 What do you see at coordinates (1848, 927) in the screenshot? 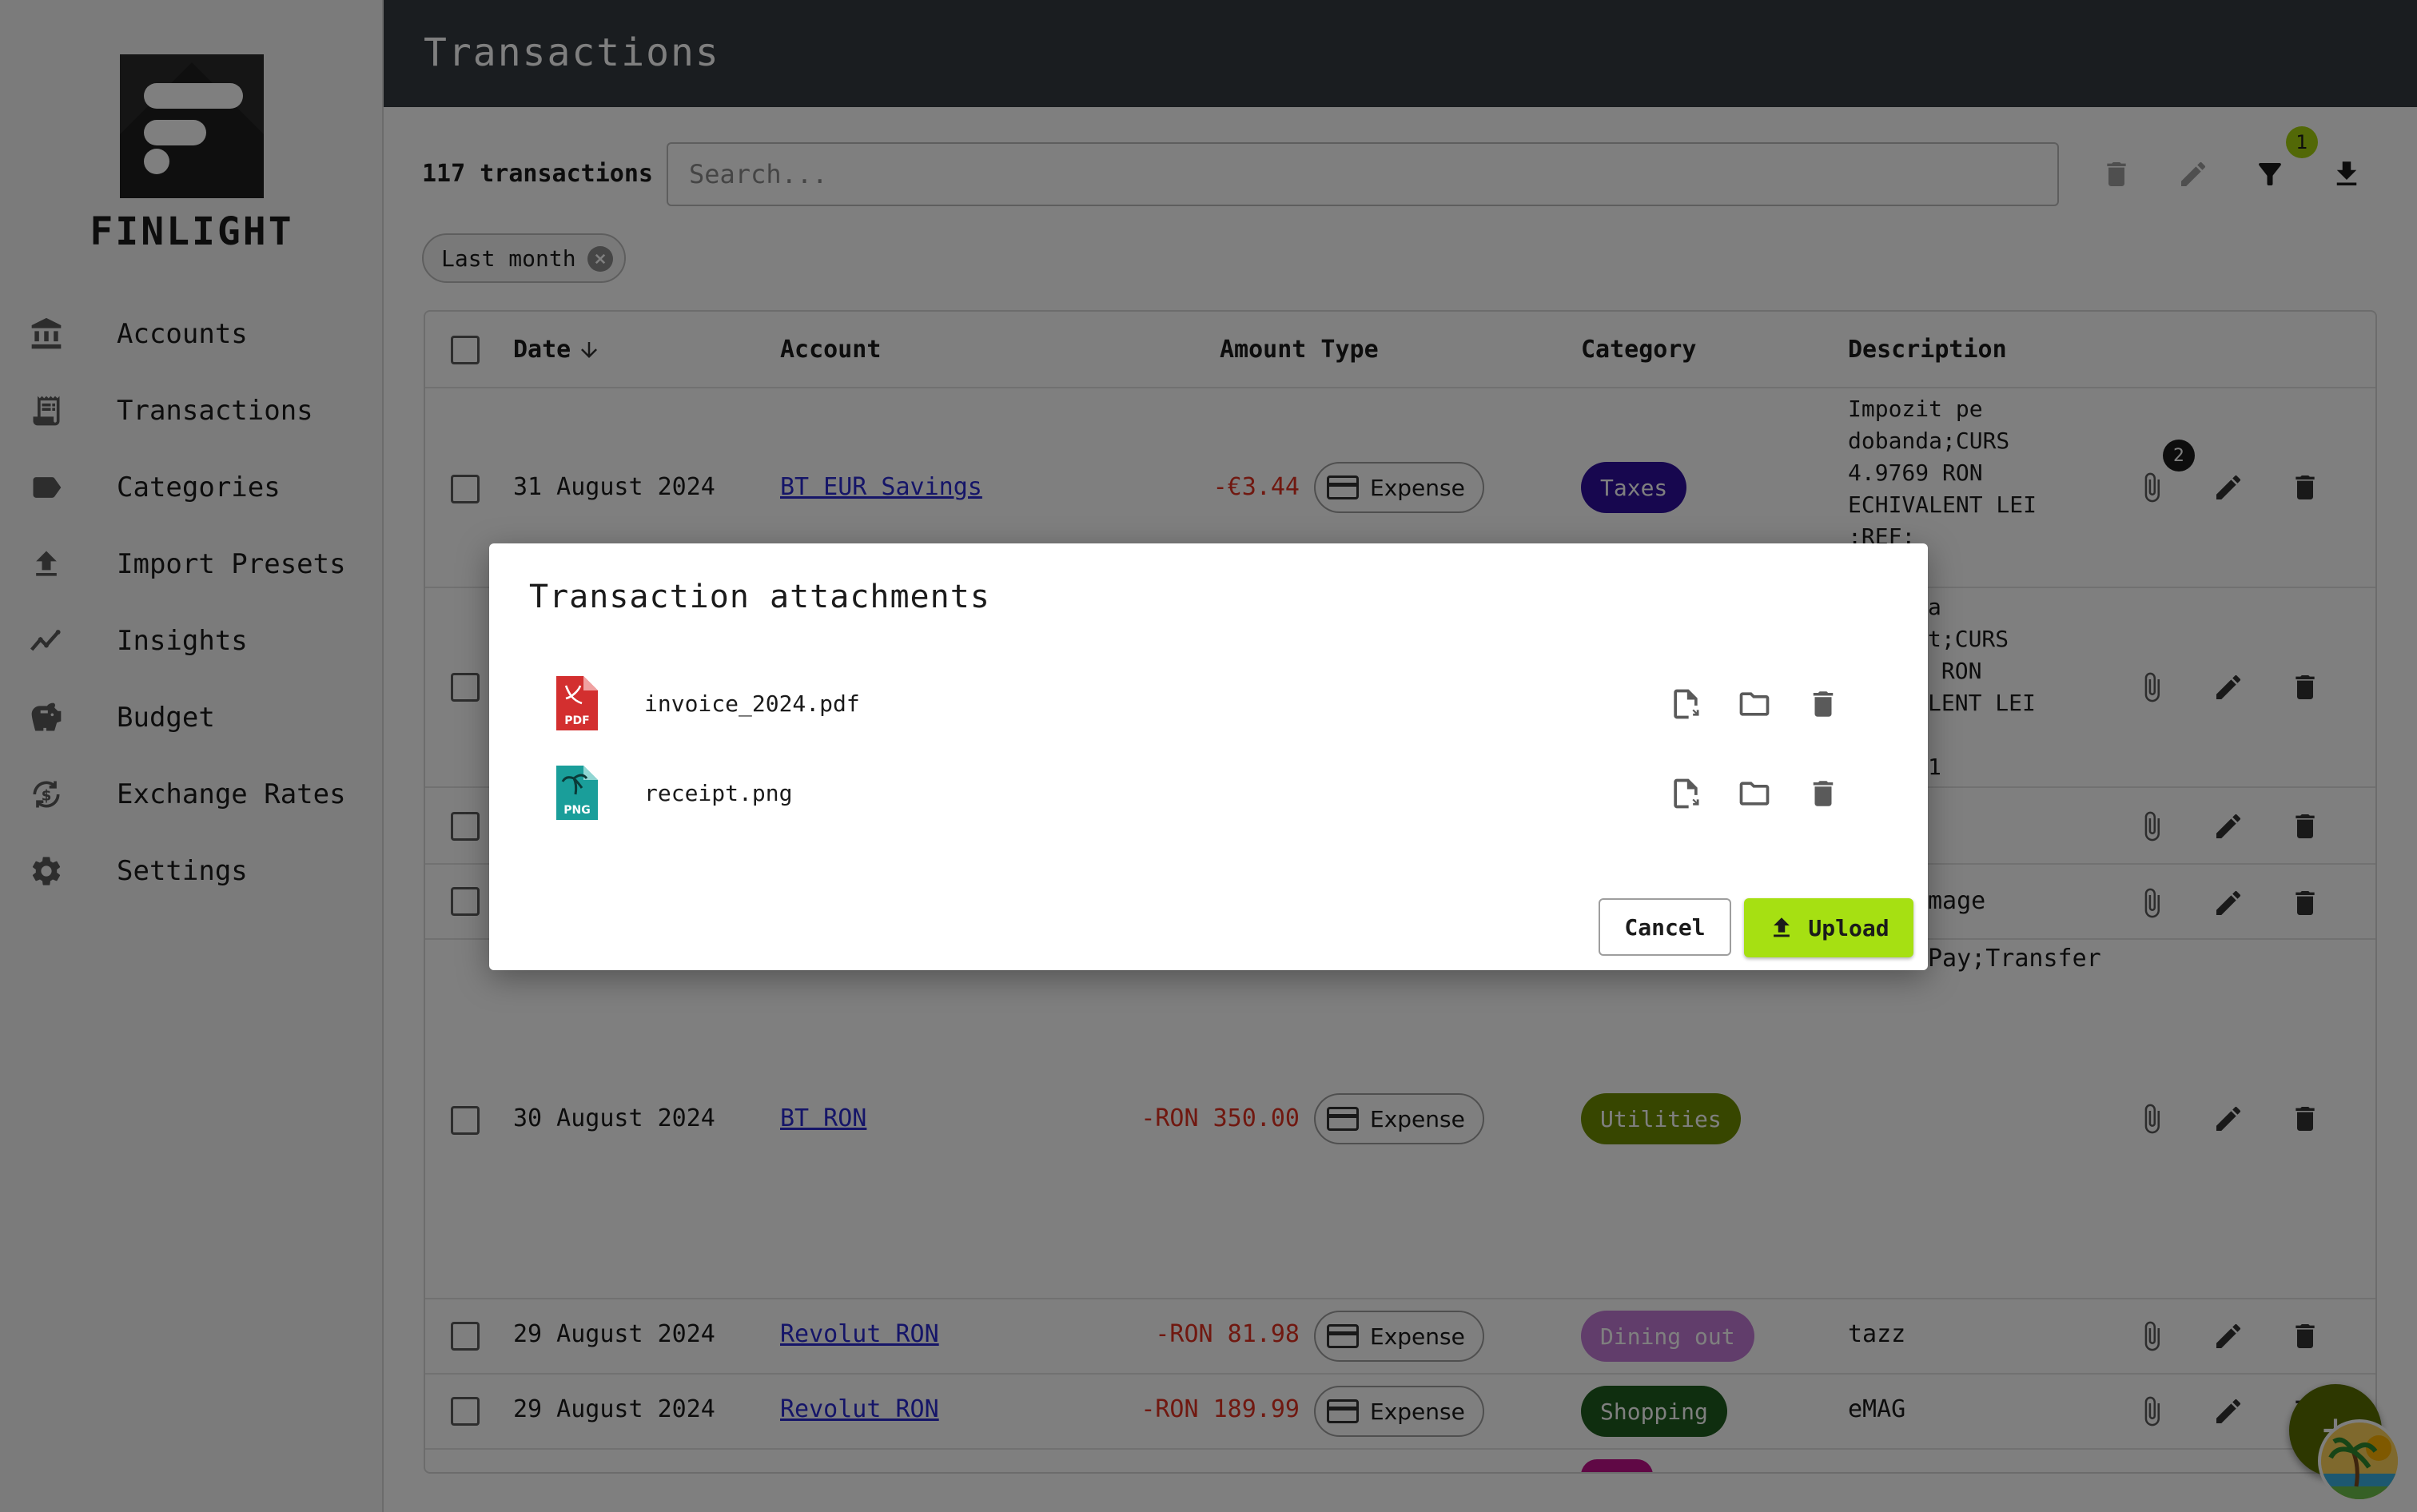
I see `upload-button-label: Upload` at bounding box center [1848, 927].